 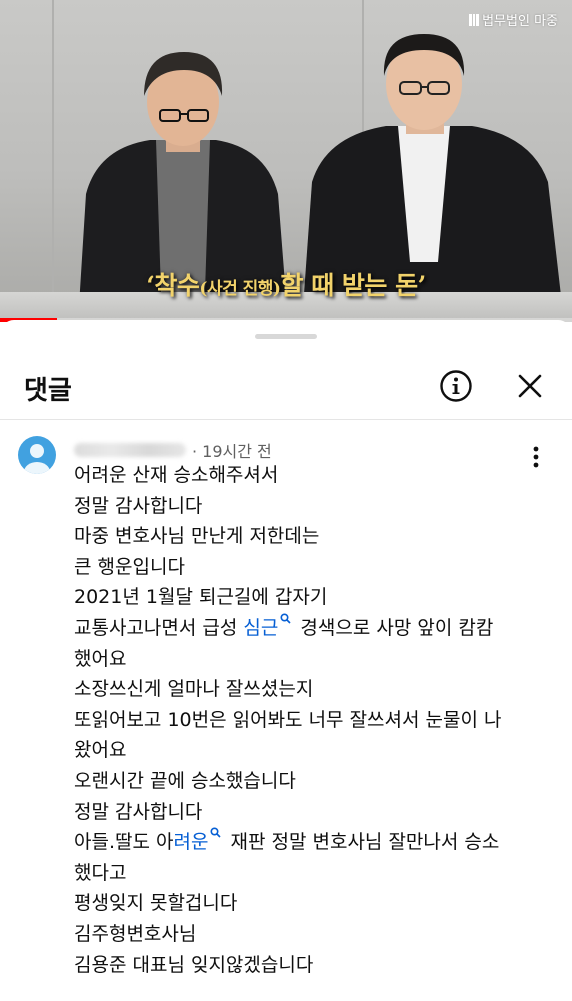 What do you see at coordinates (288, 719) in the screenshot?
I see `comment-line: 또읽어보고 10번은 읽어봐도 너무 잘쓰셔서 눈물이 나` at bounding box center [288, 719].